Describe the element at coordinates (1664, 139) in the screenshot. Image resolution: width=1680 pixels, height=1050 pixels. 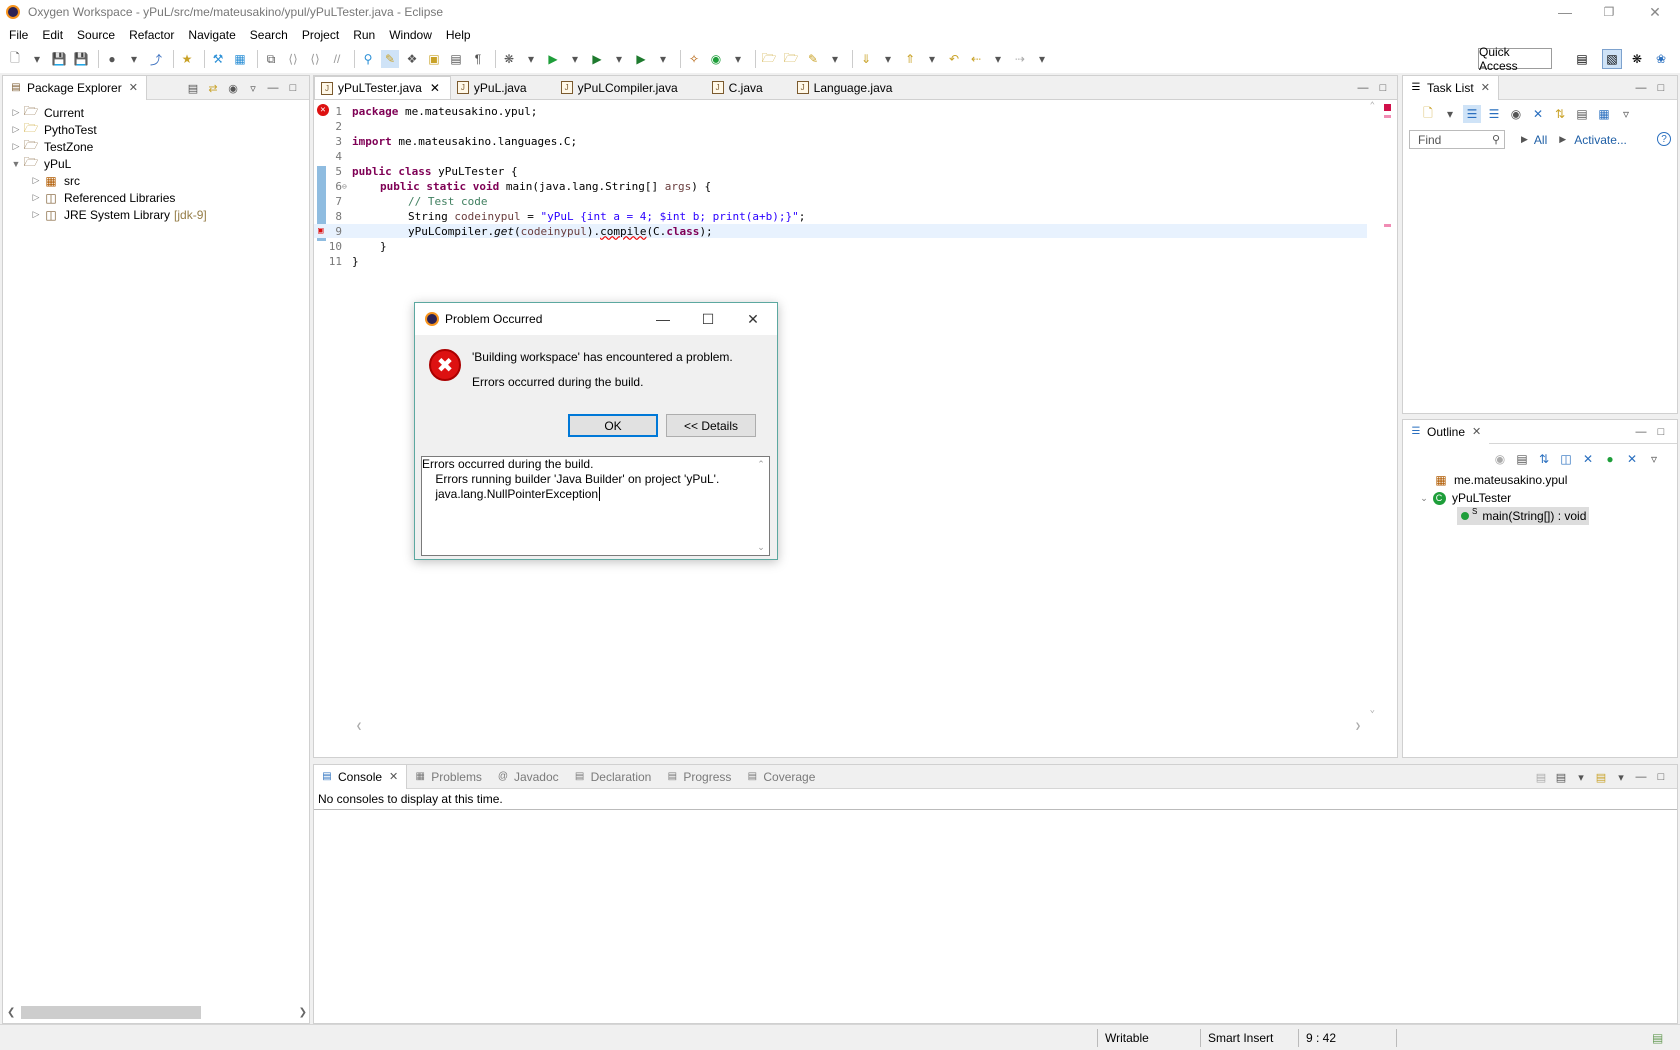
I see `help-icon: ?` at that location.